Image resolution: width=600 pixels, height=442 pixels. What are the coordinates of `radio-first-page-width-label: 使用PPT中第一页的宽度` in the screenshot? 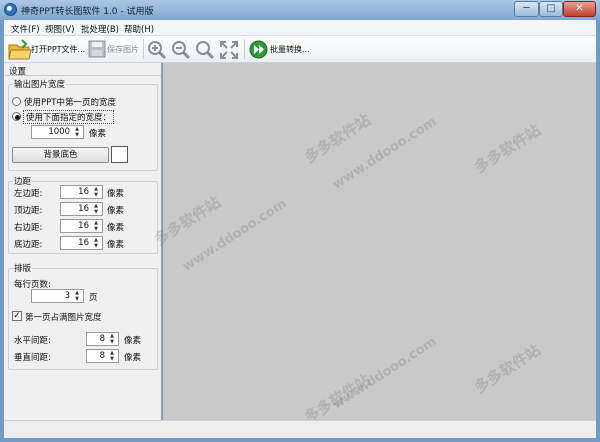 It's located at (70, 102).